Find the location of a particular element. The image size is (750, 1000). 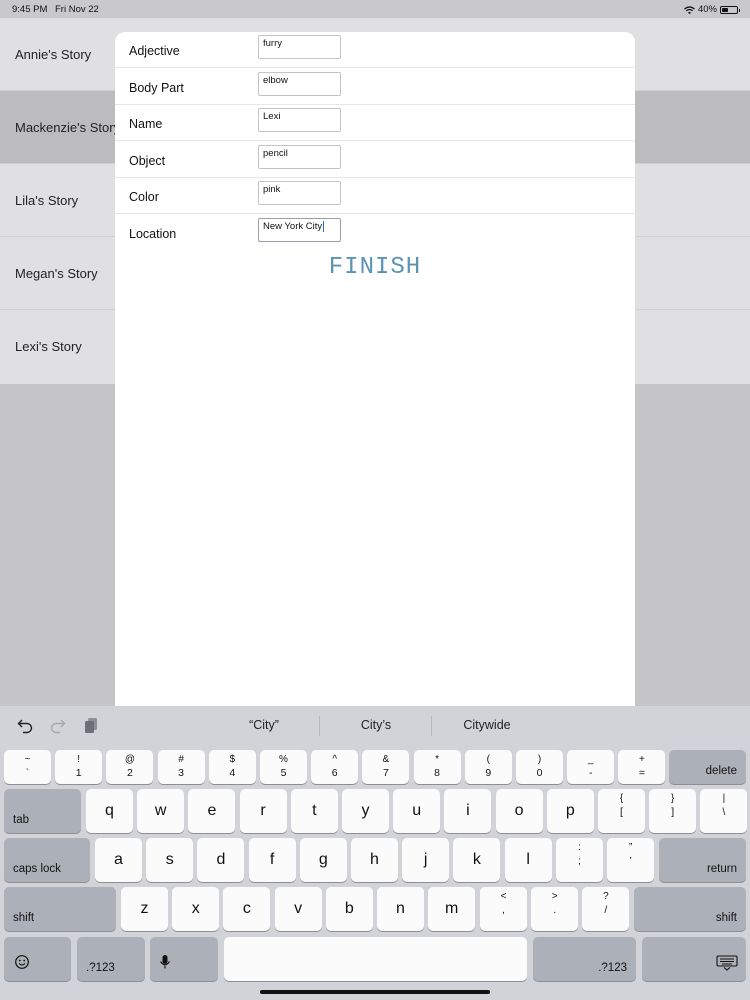

key-x: x is located at coordinates (196, 909).